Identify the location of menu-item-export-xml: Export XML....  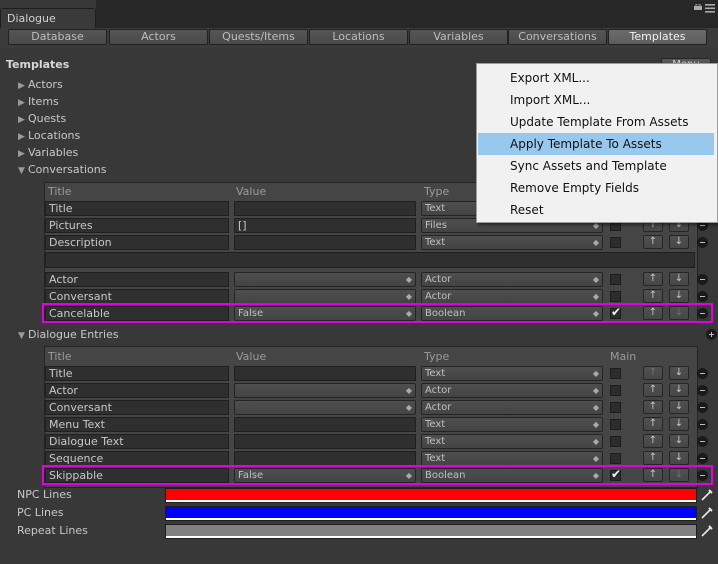
(596, 78).